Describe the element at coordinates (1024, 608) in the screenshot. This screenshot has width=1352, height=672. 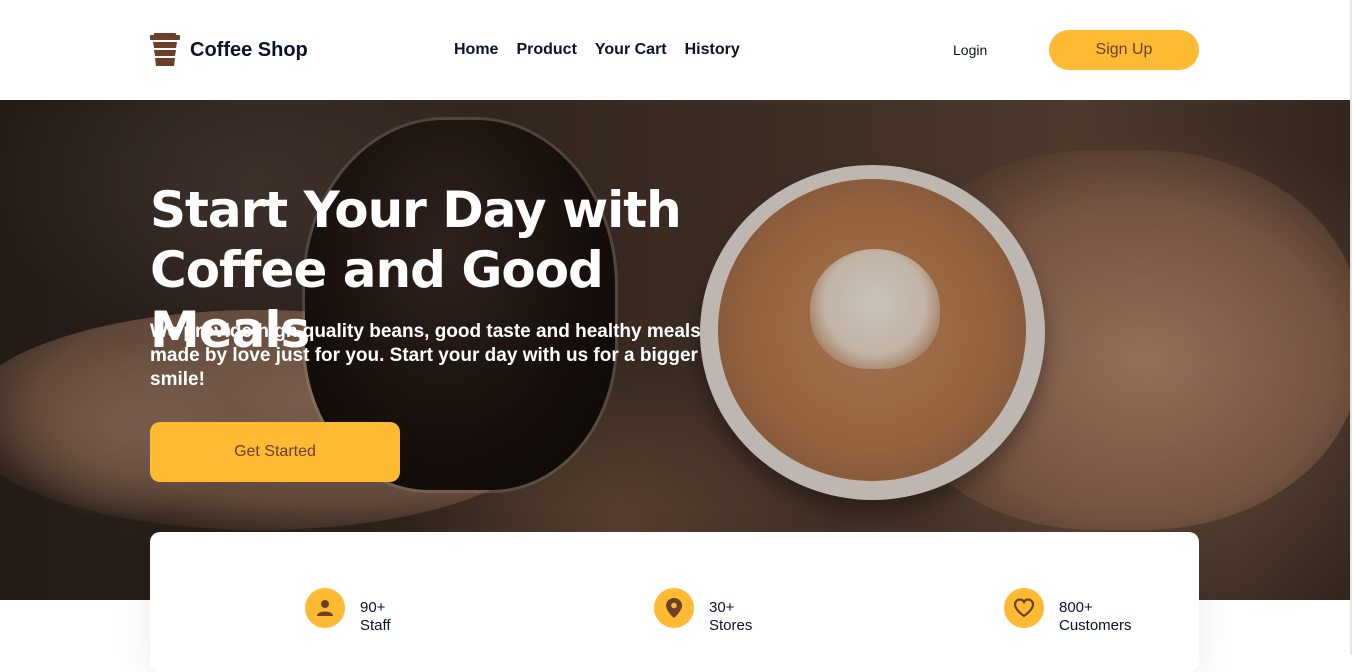
I see `heart-icon` at that location.